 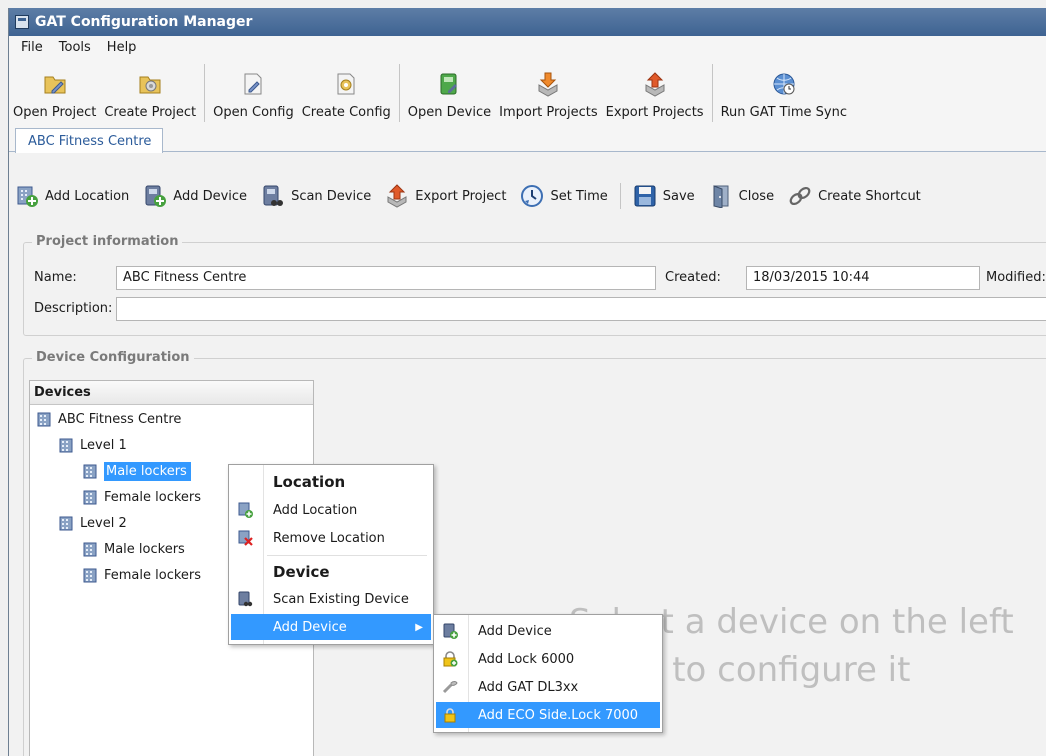 What do you see at coordinates (564, 196) in the screenshot?
I see `set-time-button: Set Time` at bounding box center [564, 196].